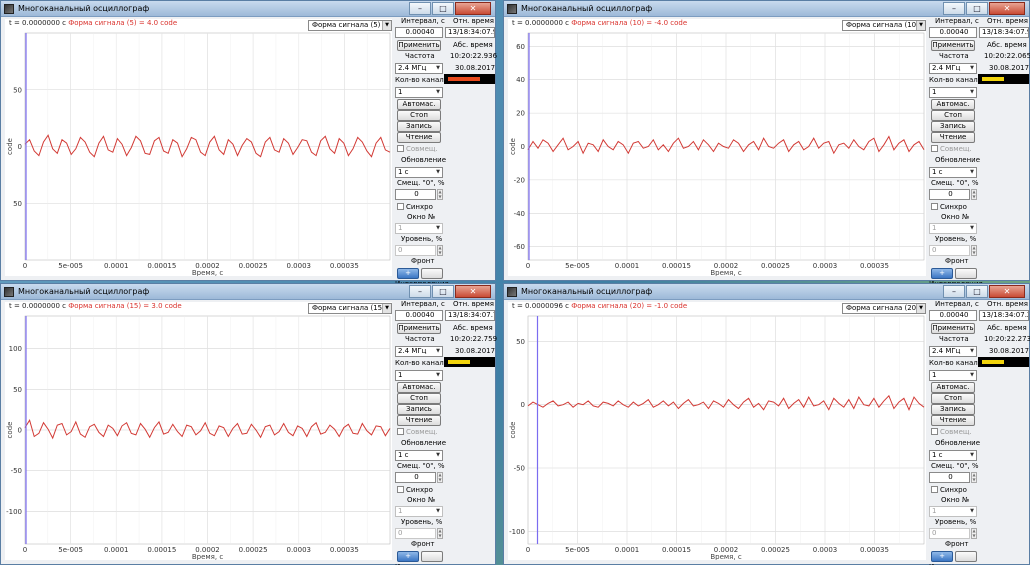  I want to click on sync-label: Синхро, so click(953, 207).